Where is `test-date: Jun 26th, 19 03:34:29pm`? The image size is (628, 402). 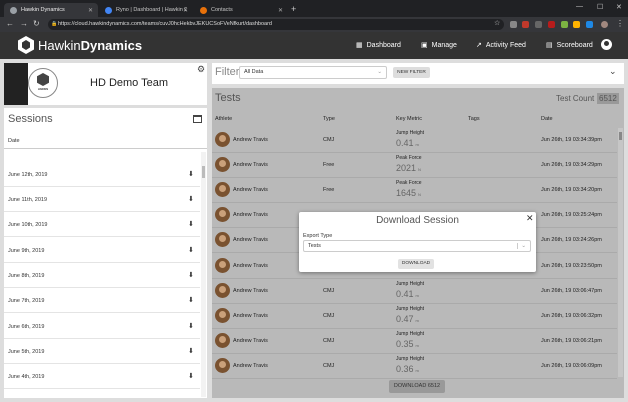
test-date: Jun 26th, 19 03:34:29pm is located at coordinates (571, 165).